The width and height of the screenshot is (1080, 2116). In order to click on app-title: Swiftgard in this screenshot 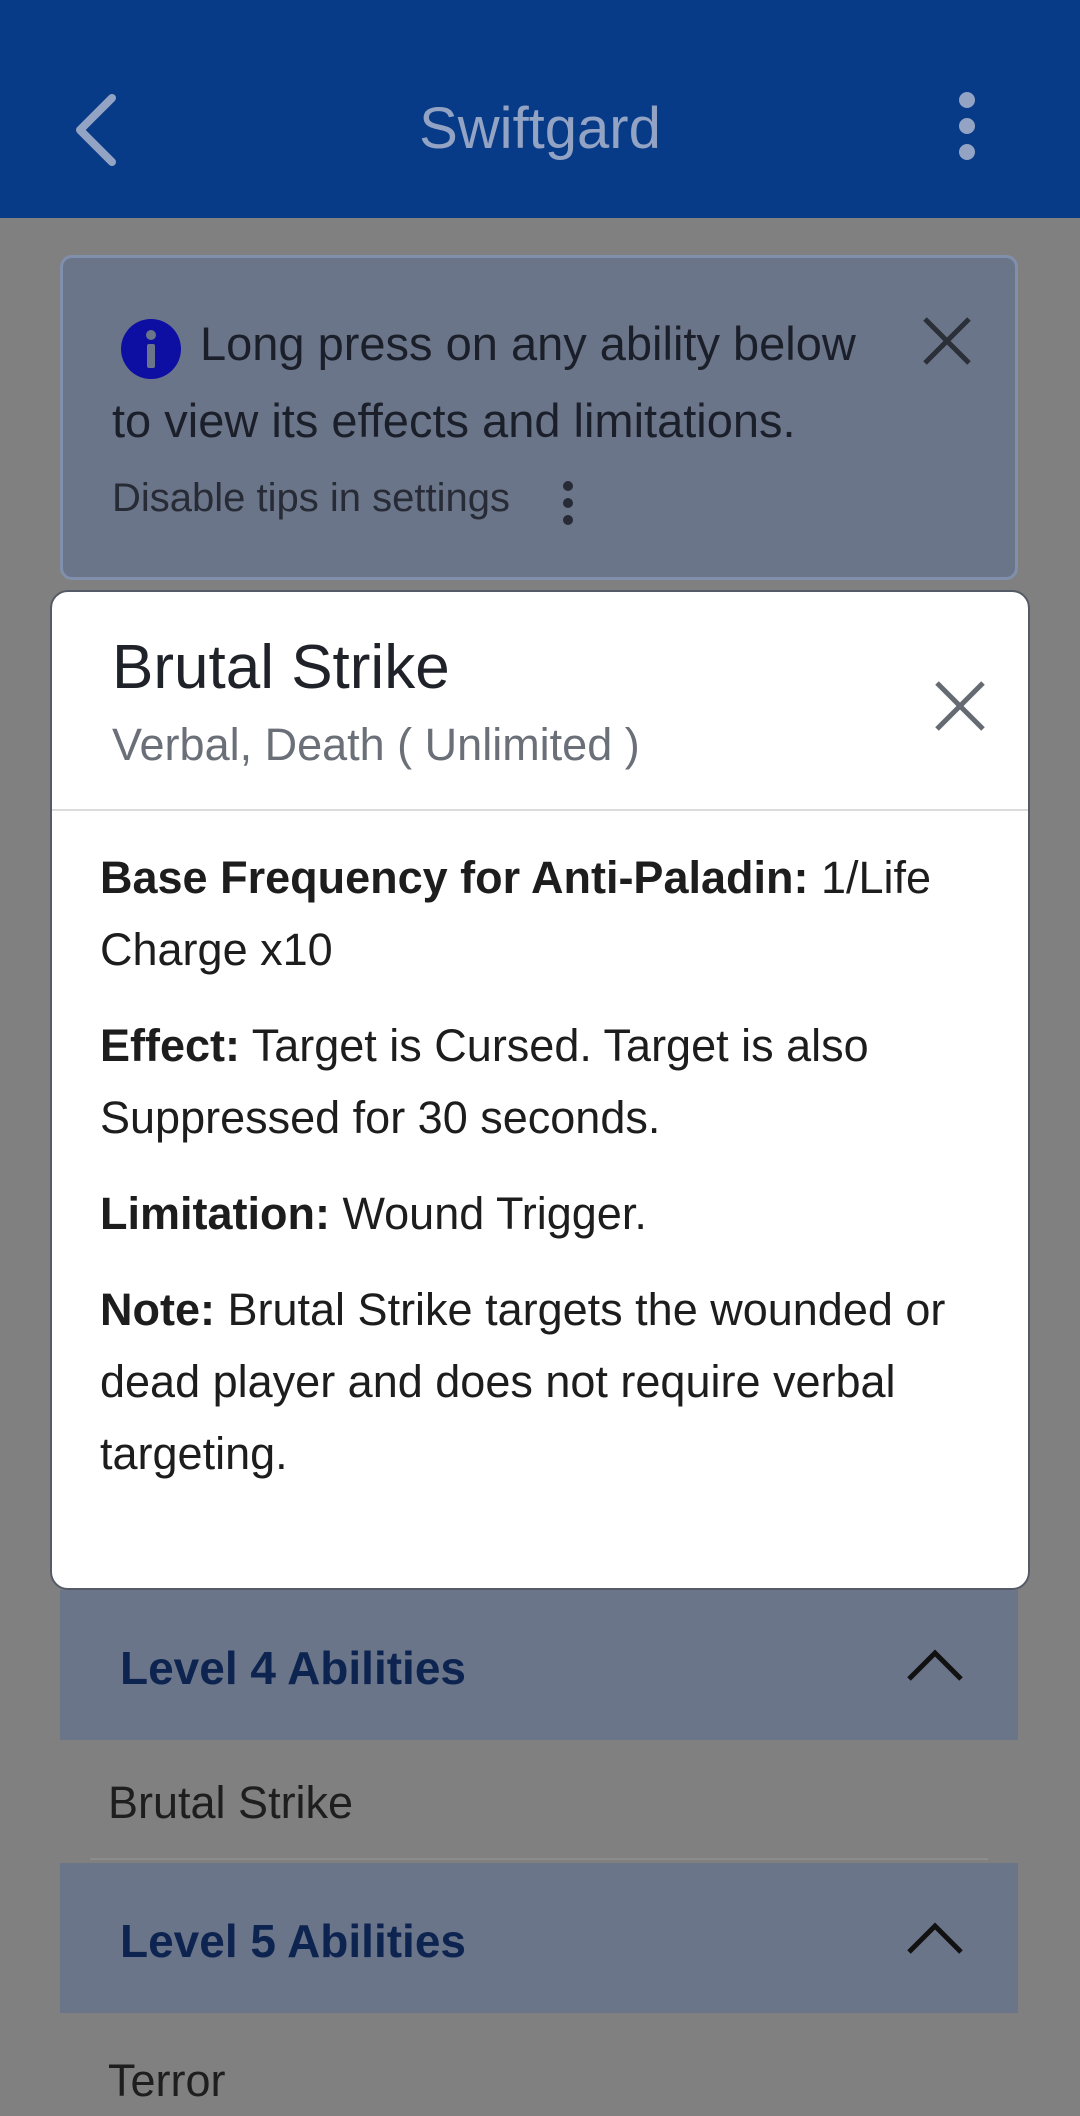, I will do `click(540, 128)`.